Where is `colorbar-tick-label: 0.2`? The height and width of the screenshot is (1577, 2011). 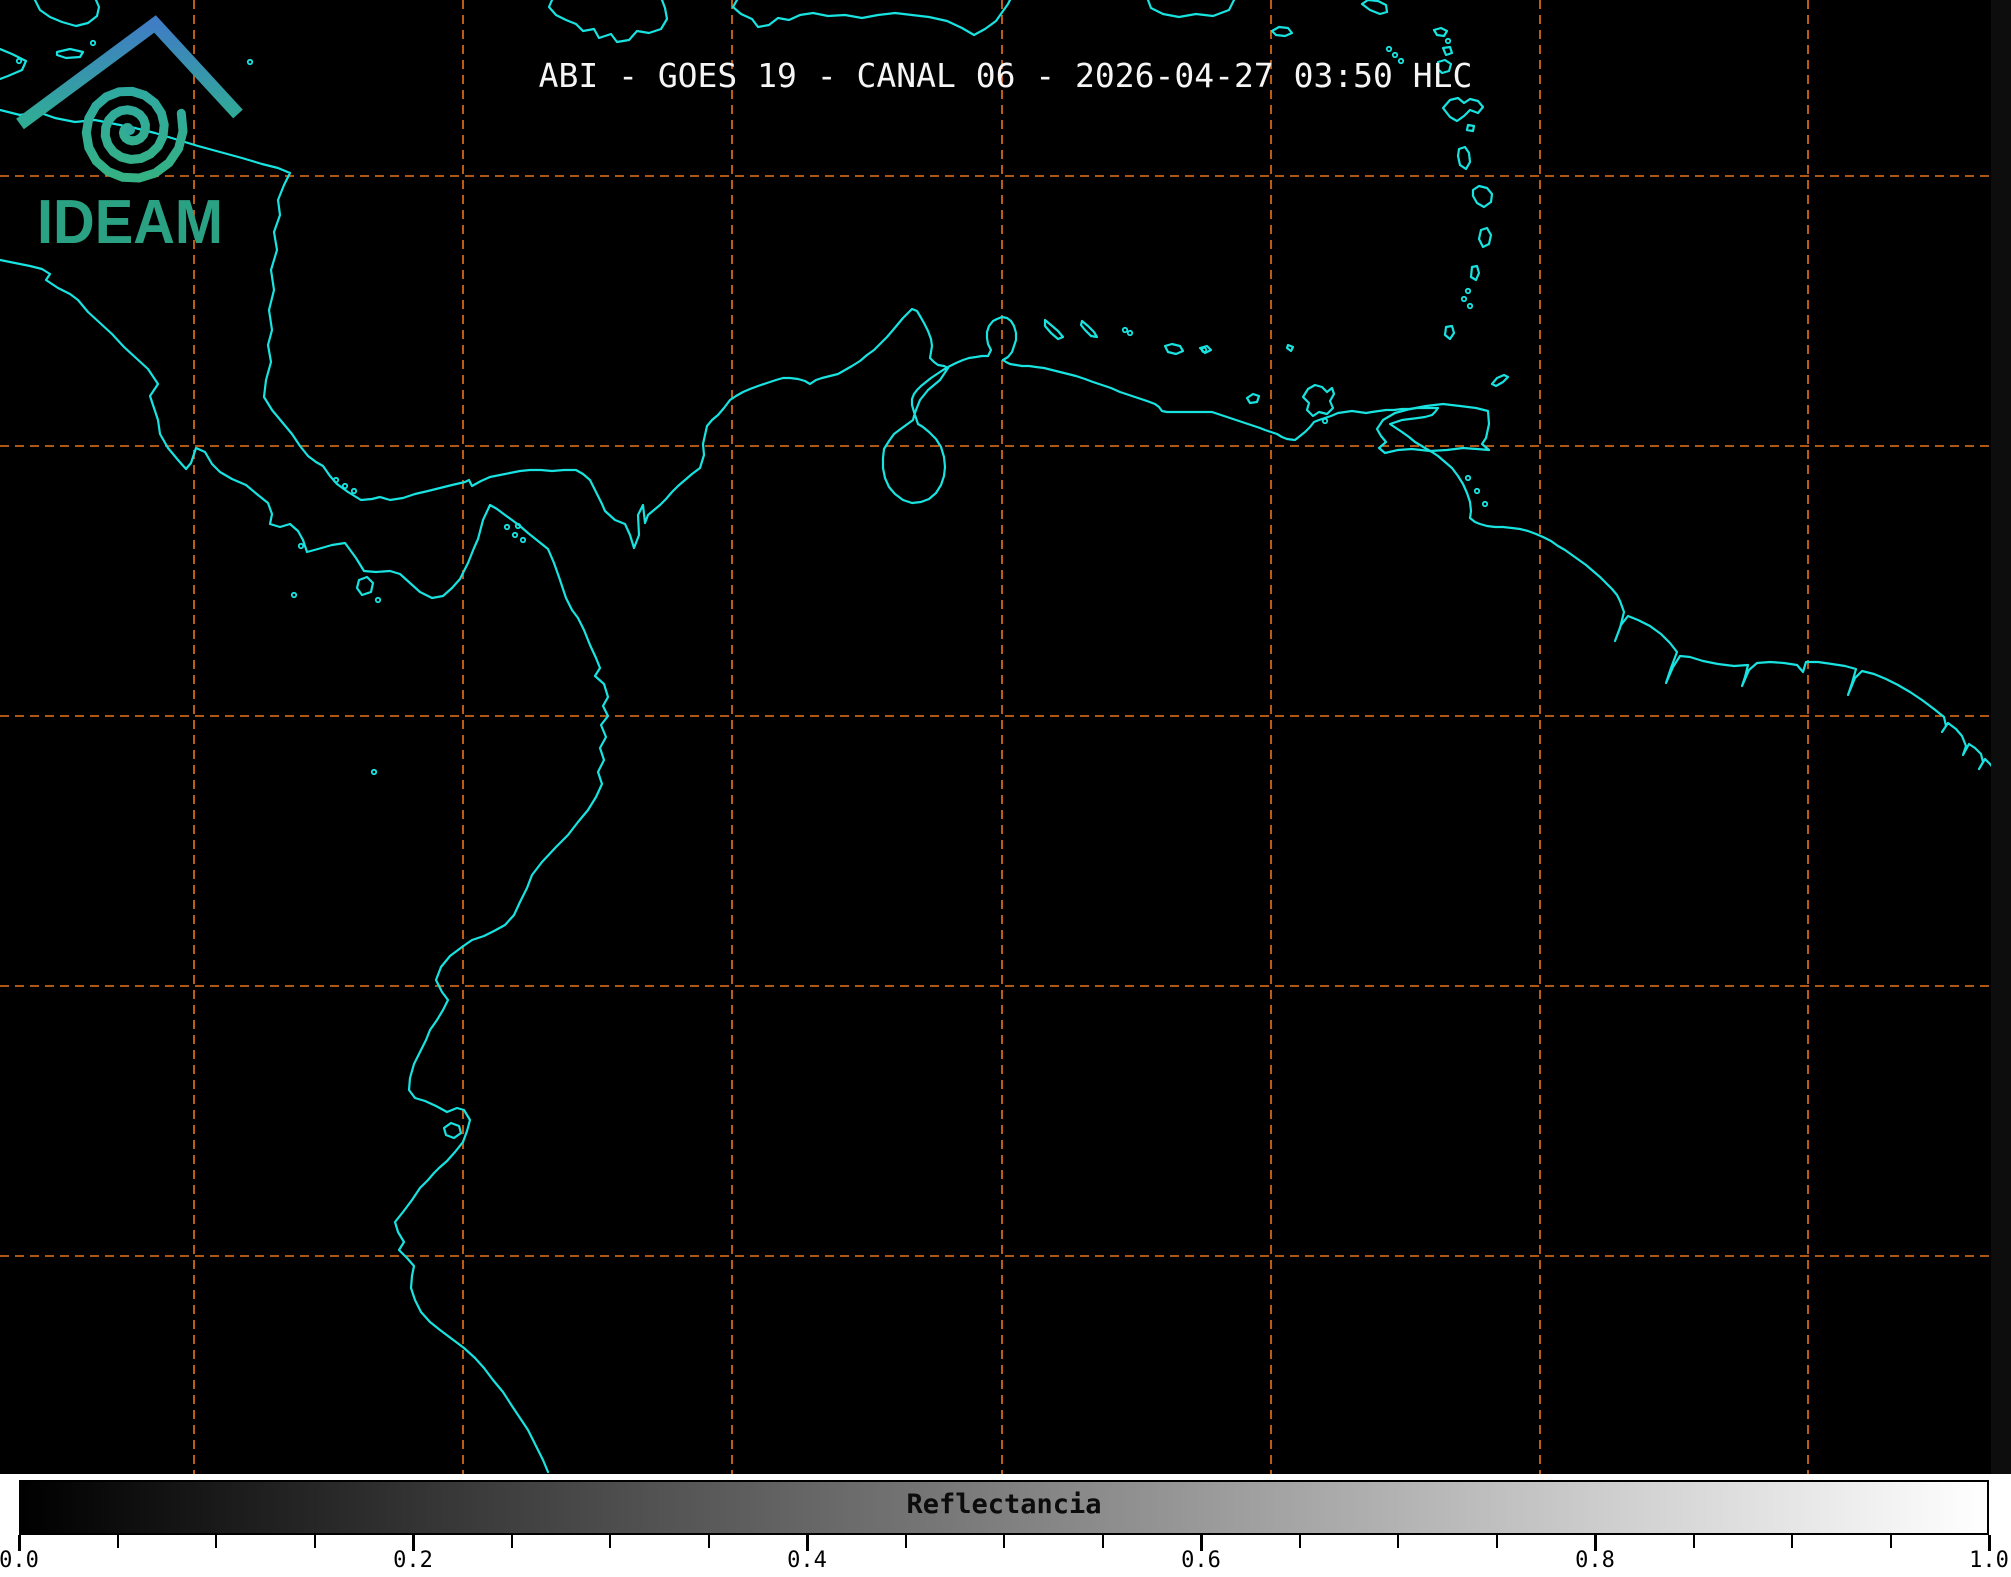
colorbar-tick-label: 0.2 is located at coordinates (413, 1560).